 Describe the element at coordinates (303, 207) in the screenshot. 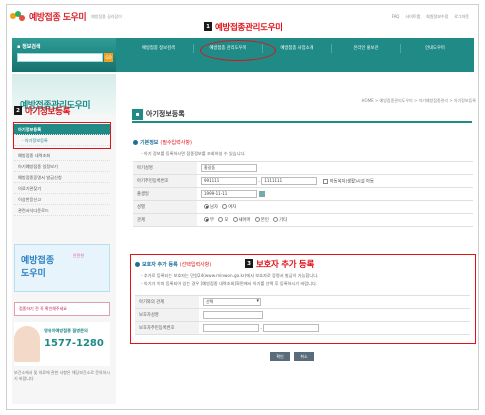

I see `table-row: 성별 남자 여자` at that location.